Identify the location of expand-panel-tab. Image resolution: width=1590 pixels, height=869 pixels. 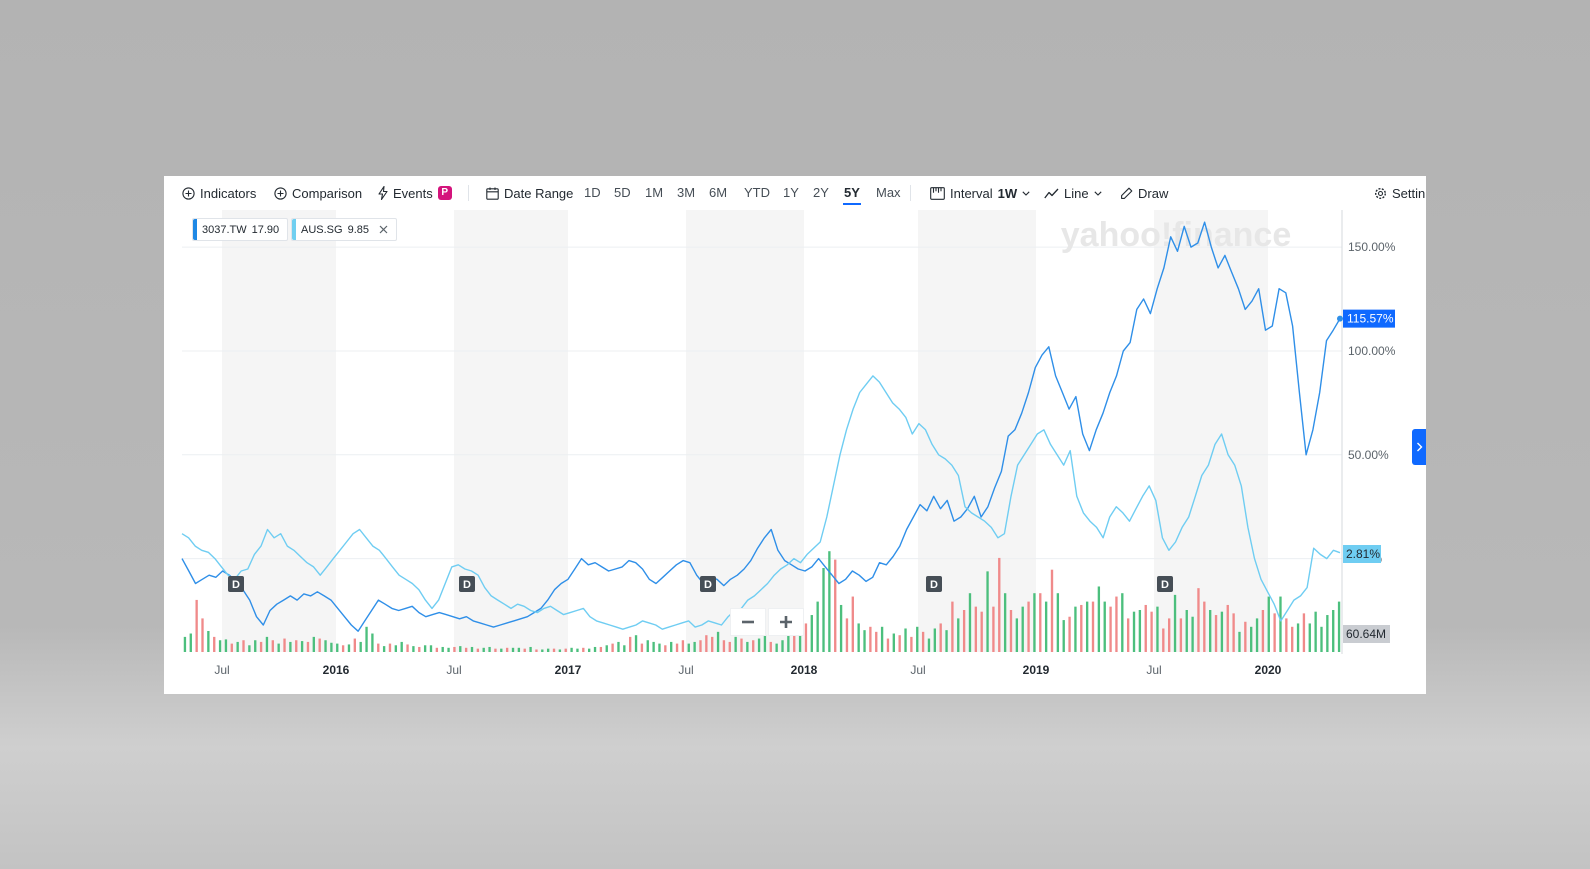
(1419, 447).